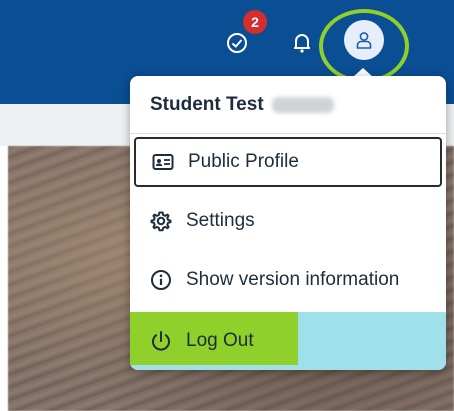 Image resolution: width=454 pixels, height=411 pixels. What do you see at coordinates (207, 104) in the screenshot?
I see `user-name: Student Test` at bounding box center [207, 104].